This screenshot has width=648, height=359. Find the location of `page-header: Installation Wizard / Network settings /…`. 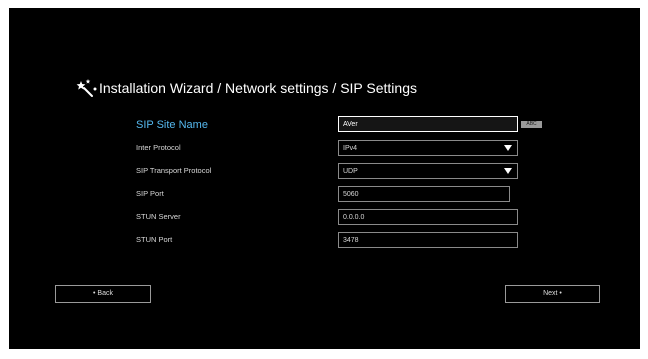

page-header: Installation Wizard / Network settings /… is located at coordinates (246, 88).